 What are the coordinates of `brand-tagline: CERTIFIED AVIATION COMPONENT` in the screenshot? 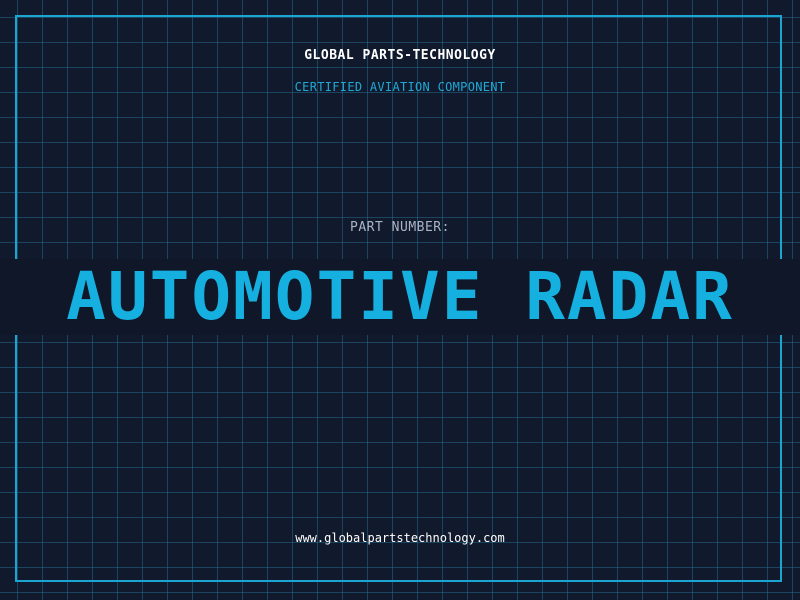 It's located at (400, 87).